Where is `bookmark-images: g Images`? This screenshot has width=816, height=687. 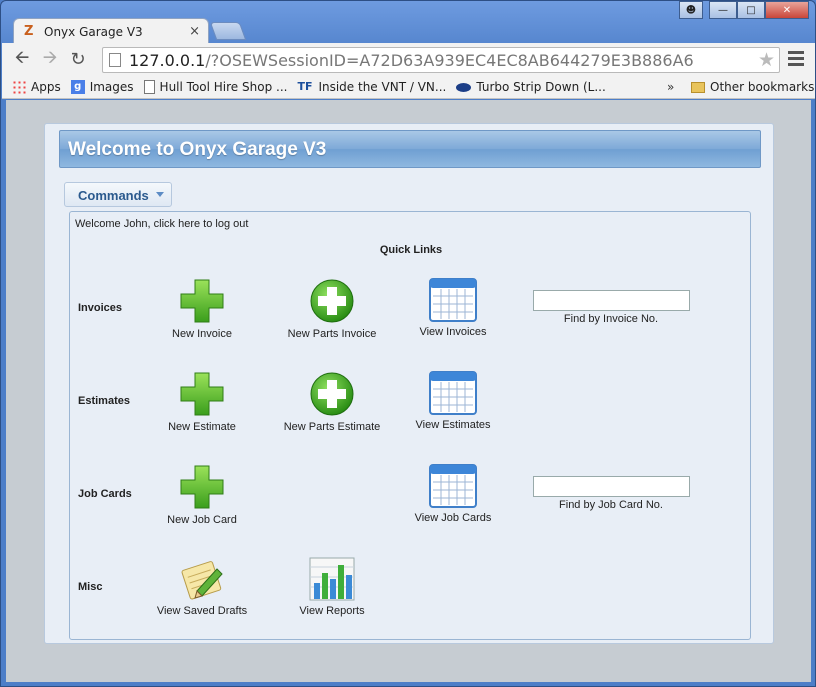
bookmark-images: g Images is located at coordinates (102, 87).